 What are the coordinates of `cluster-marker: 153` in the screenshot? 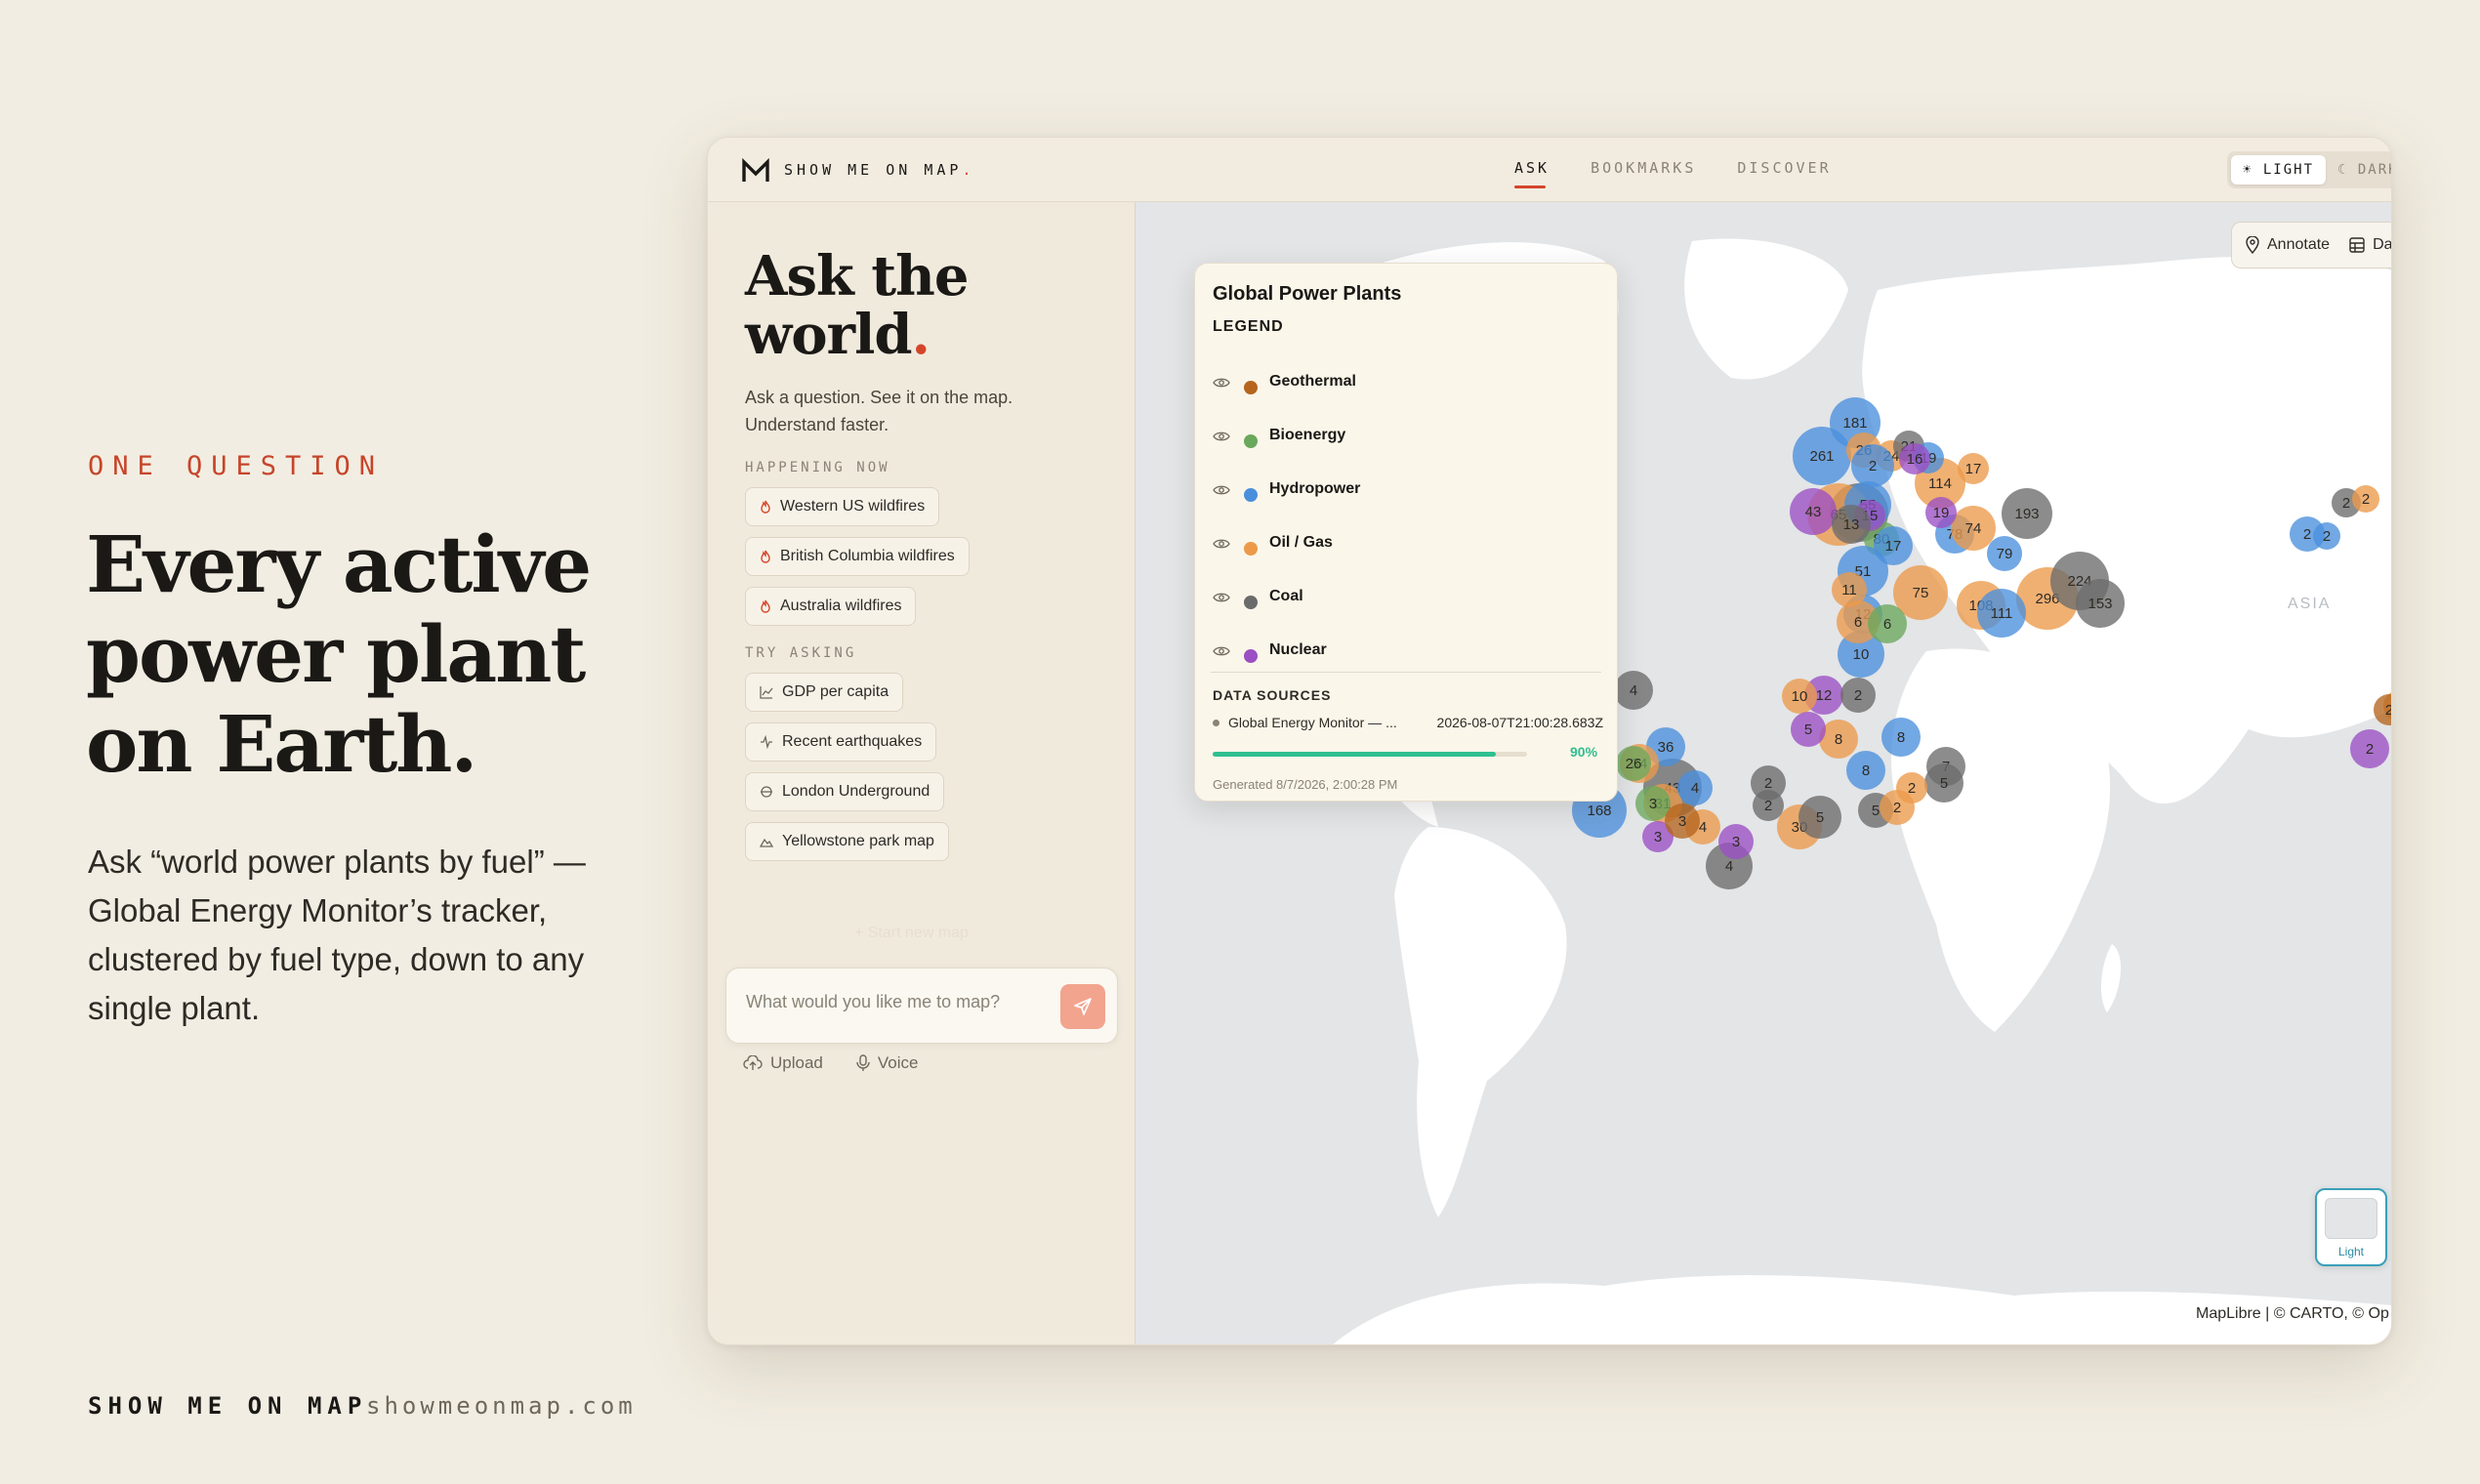 It's located at (2100, 603).